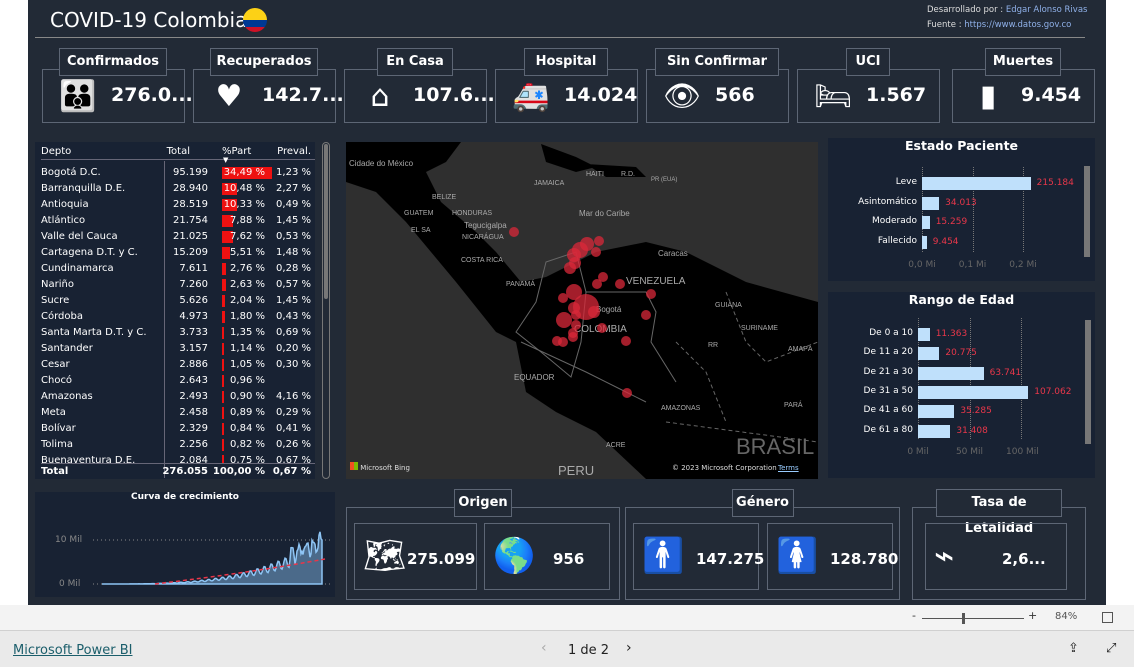 Image resolution: width=1134 pixels, height=667 pixels. What do you see at coordinates (190, 236) in the screenshot?
I see `cell-total: 21.025` at bounding box center [190, 236].